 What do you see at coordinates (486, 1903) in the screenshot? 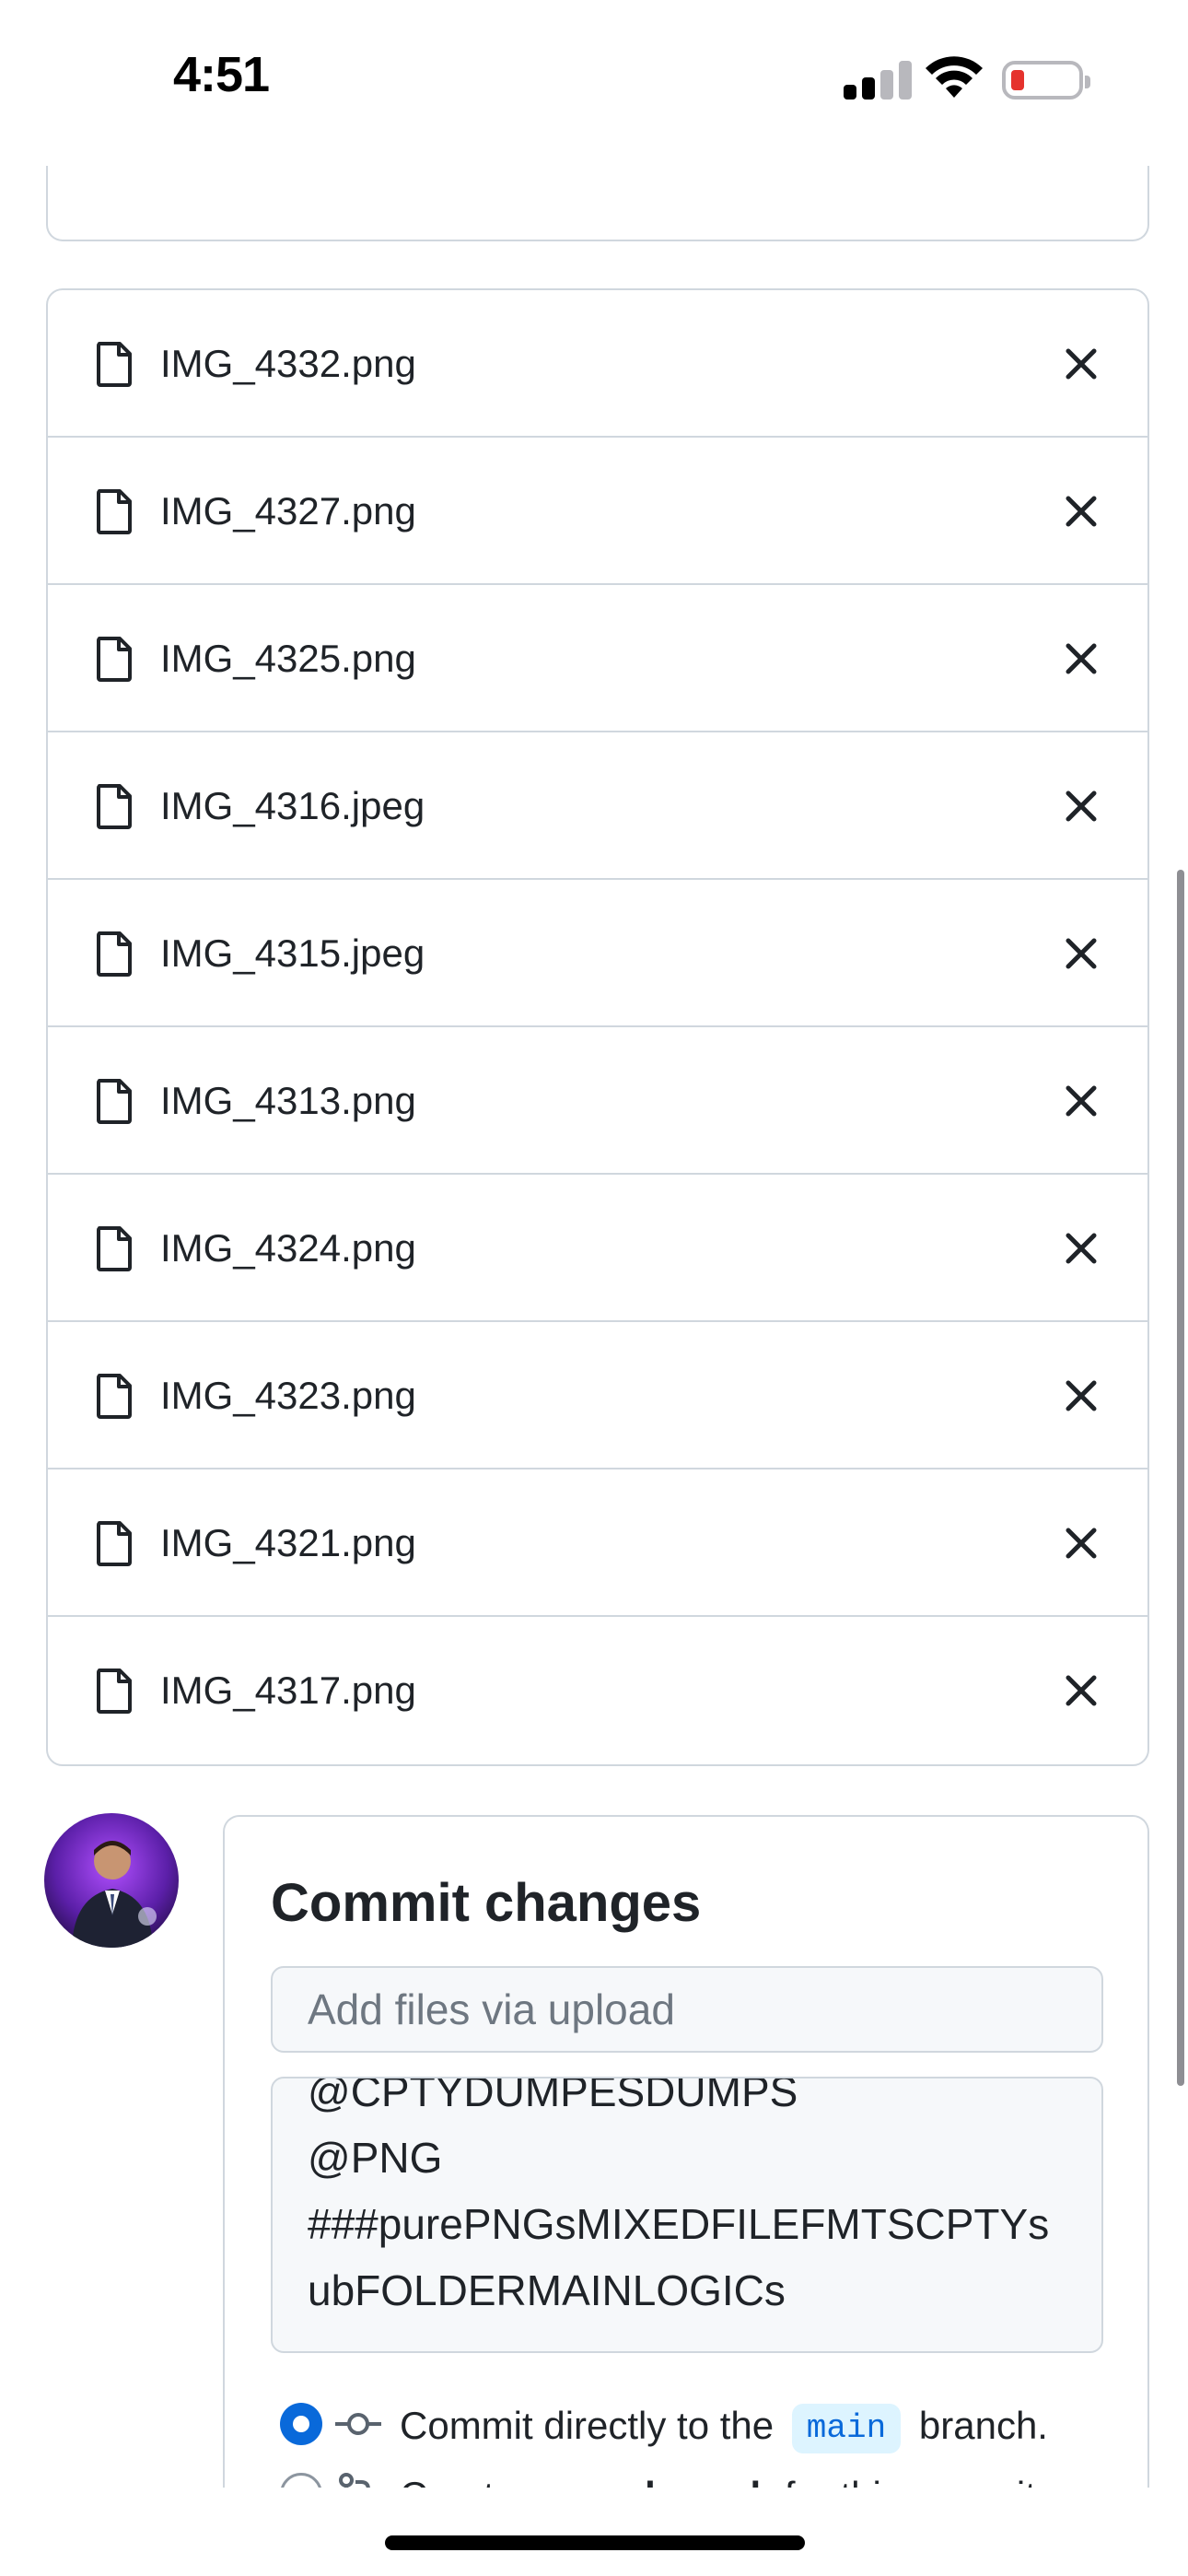
I see `commit-title: Commit changes` at bounding box center [486, 1903].